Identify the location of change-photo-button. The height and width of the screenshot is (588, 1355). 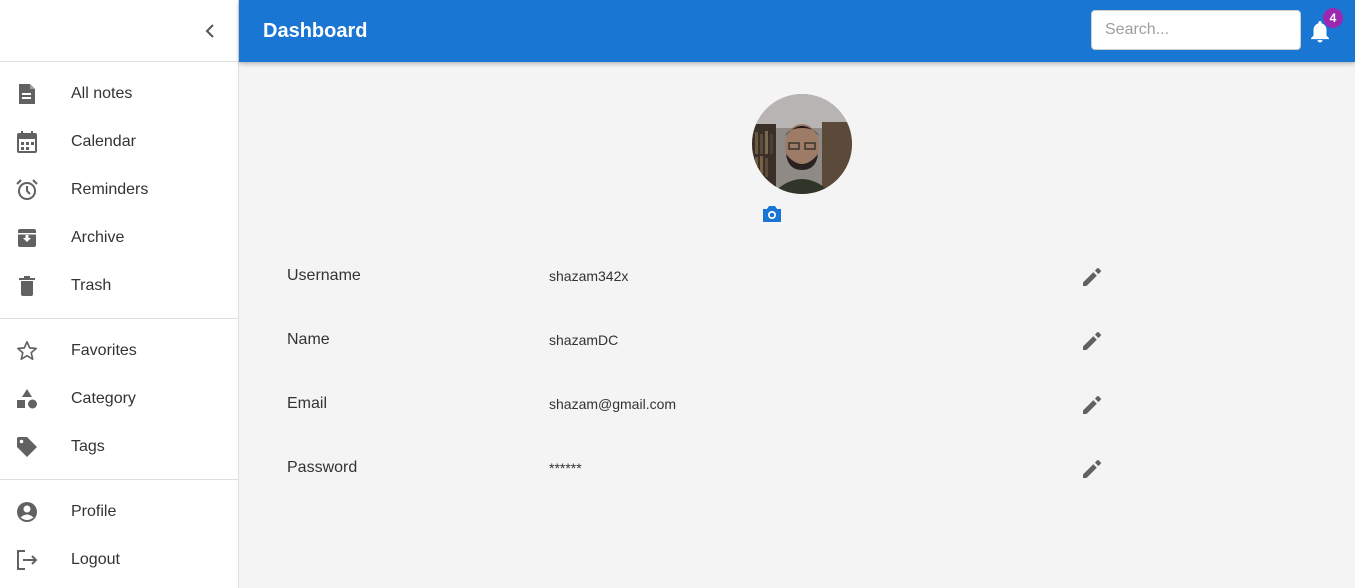
(772, 214).